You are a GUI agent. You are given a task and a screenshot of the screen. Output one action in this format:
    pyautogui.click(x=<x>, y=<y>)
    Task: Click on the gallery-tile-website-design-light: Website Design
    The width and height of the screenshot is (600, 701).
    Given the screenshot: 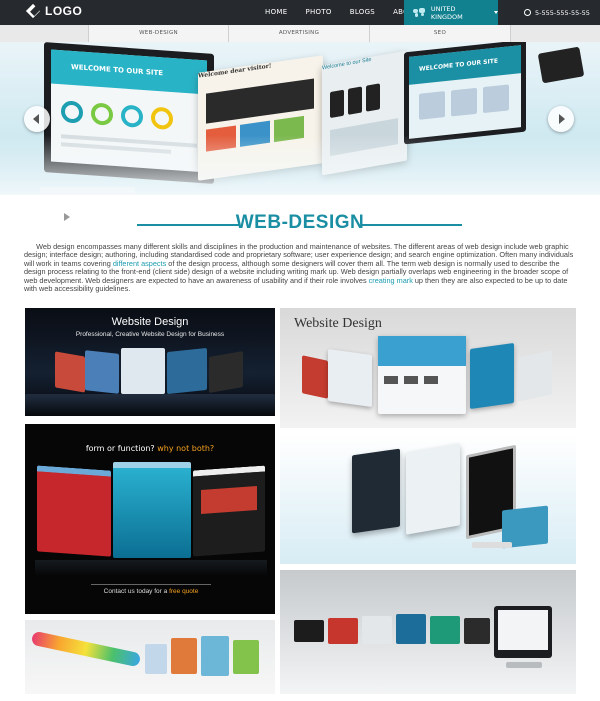 What is the action you would take?
    pyautogui.click(x=428, y=368)
    